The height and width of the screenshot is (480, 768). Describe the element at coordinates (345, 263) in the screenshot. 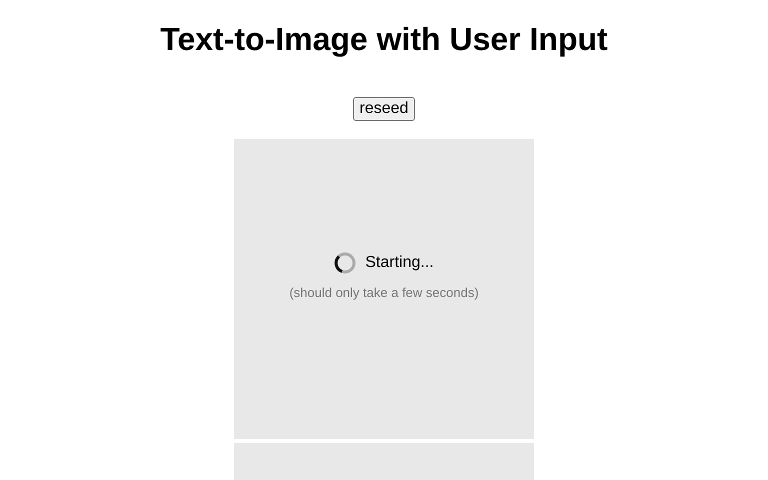

I see `spinner-icon` at that location.